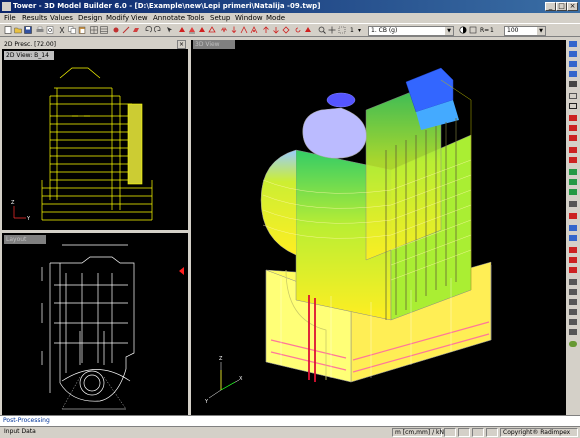 The width and height of the screenshot is (580, 438). I want to click on zoom-select: 100 ▼, so click(525, 31).